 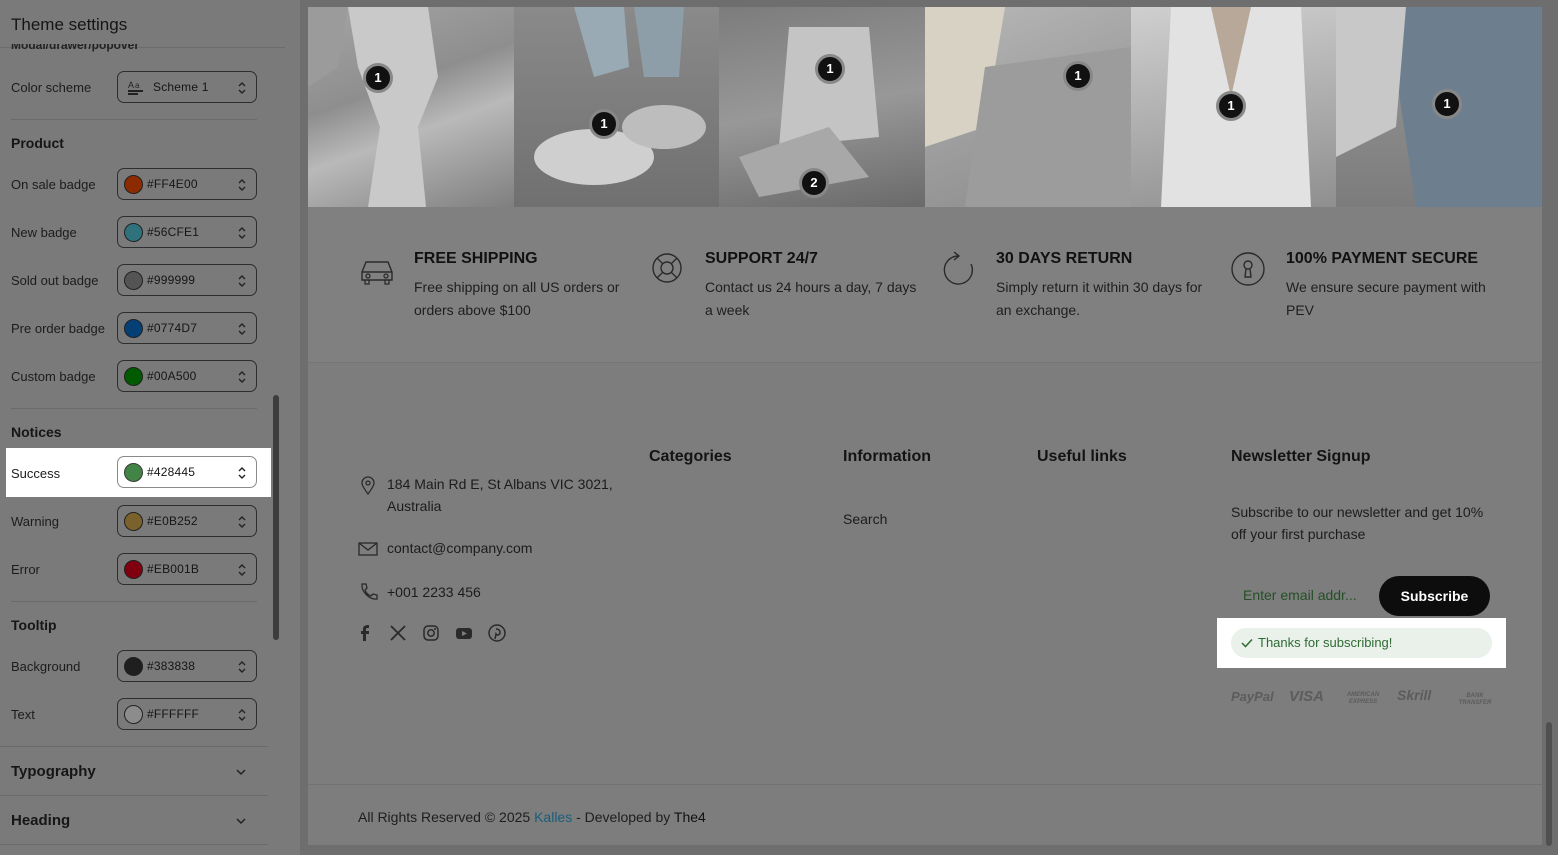 I want to click on newsletter-email-input, so click(x=1305, y=595).